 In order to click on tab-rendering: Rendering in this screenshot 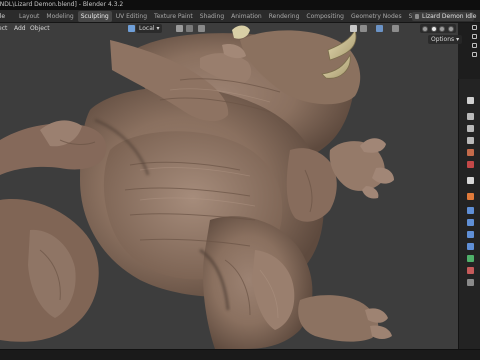, I will do `click(284, 16)`.